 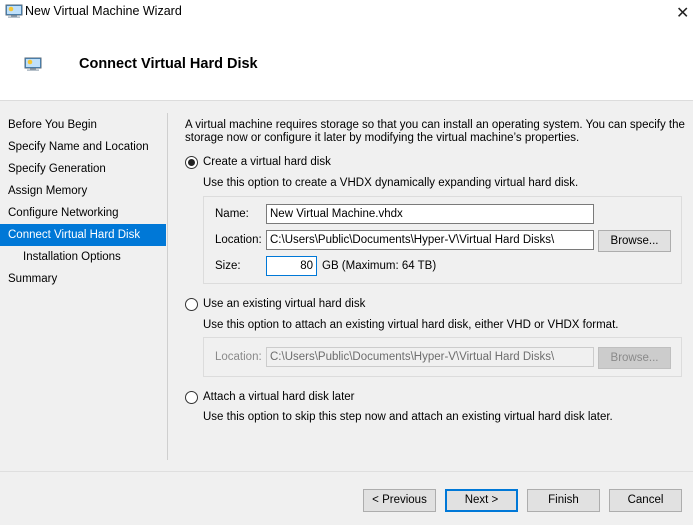 I want to click on cancel-button: Cancel, so click(x=645, y=500).